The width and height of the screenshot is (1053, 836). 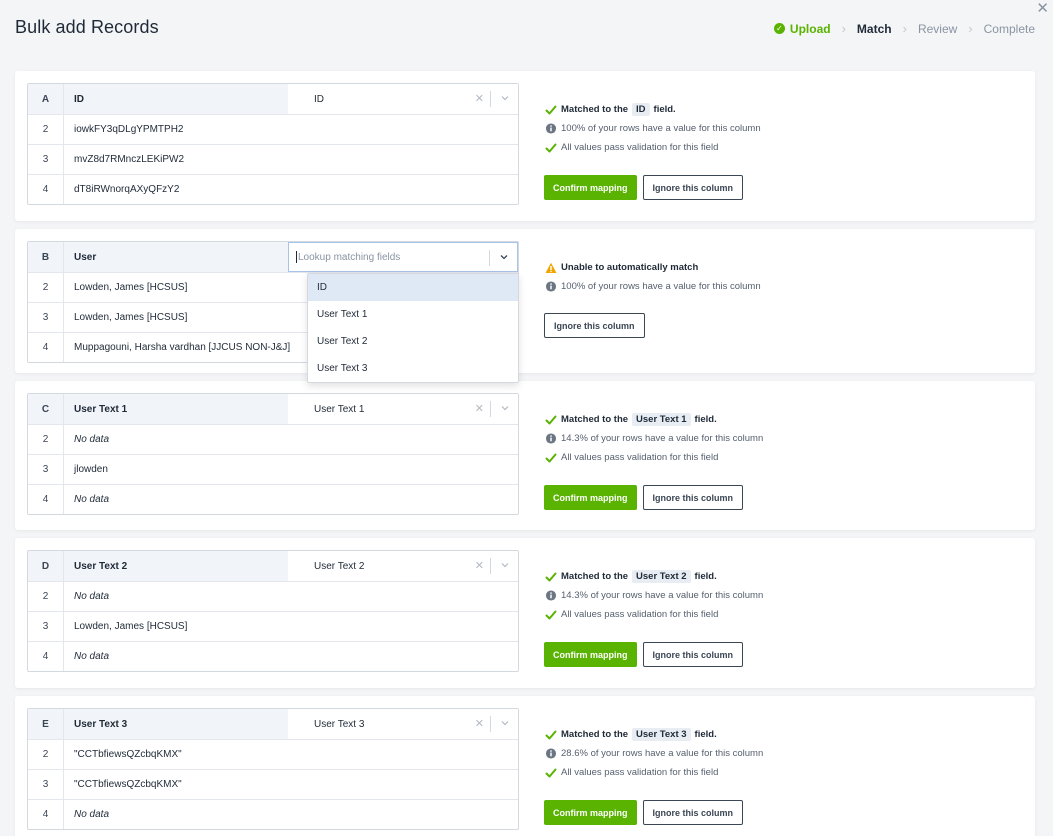 I want to click on field-select, so click(x=403, y=257).